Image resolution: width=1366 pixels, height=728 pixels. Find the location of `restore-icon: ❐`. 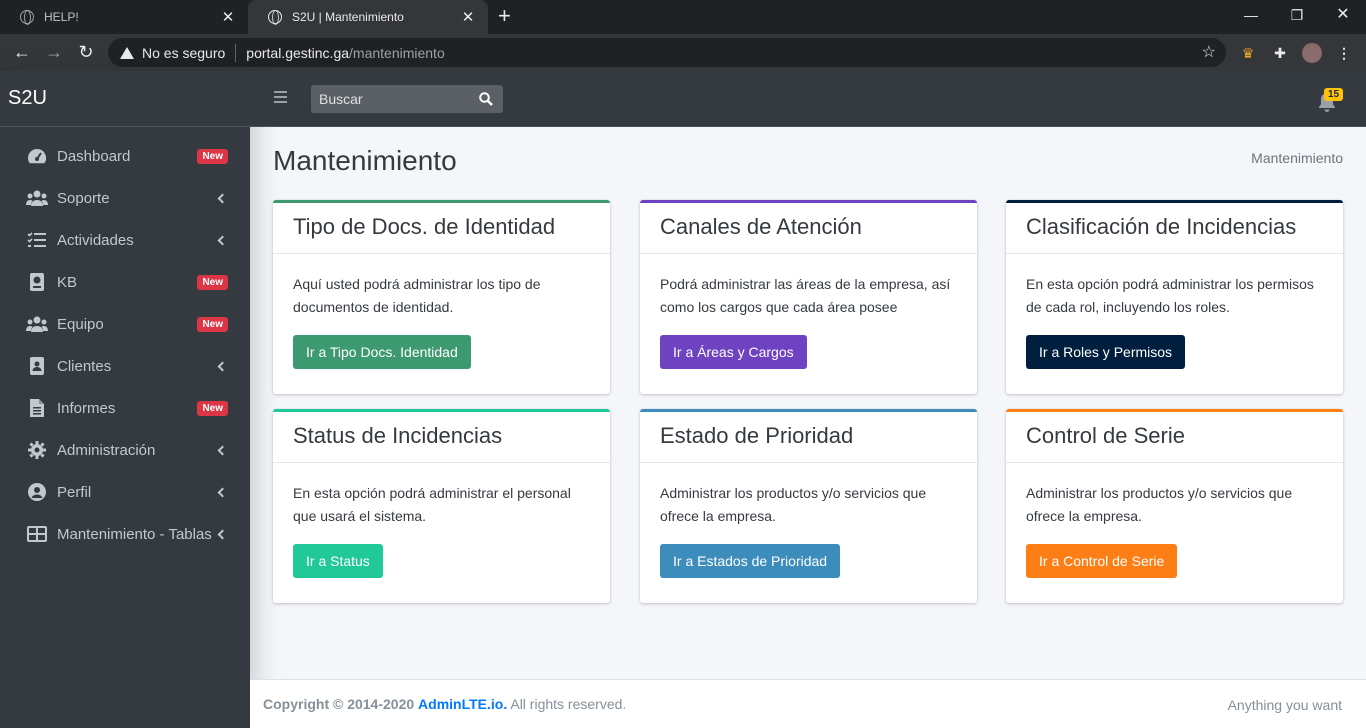

restore-icon: ❐ is located at coordinates (1297, 15).